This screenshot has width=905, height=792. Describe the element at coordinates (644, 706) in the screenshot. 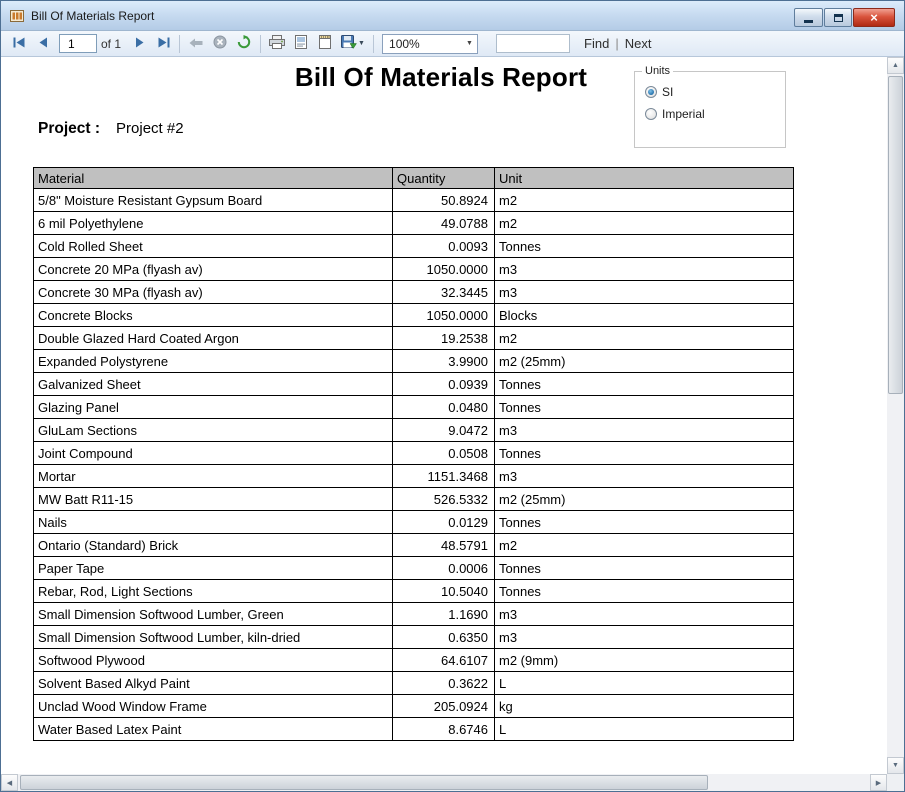

I see `unit-cell: kg` at that location.